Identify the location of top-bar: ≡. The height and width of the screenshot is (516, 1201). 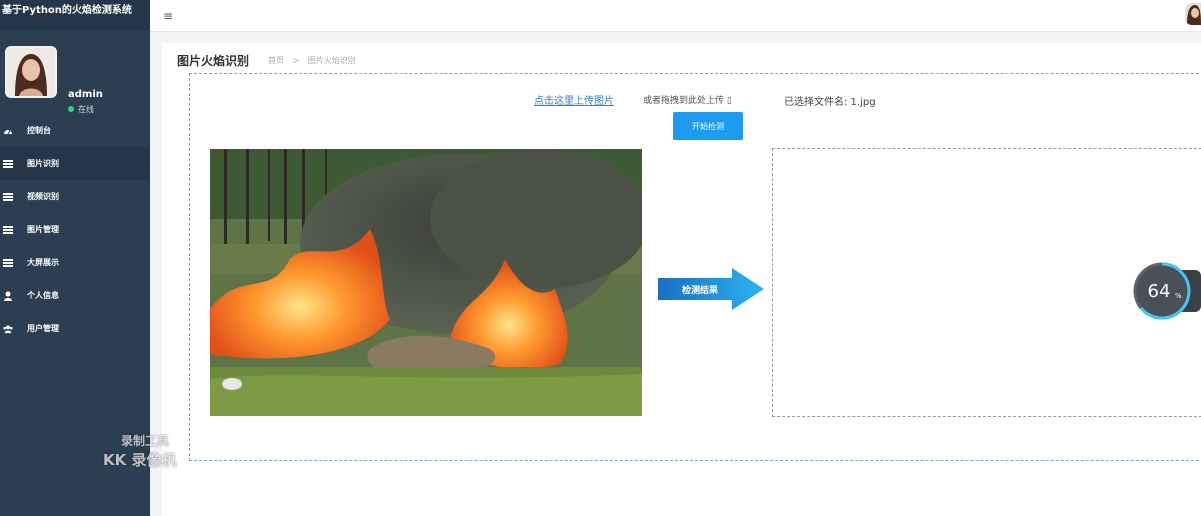
(675, 16).